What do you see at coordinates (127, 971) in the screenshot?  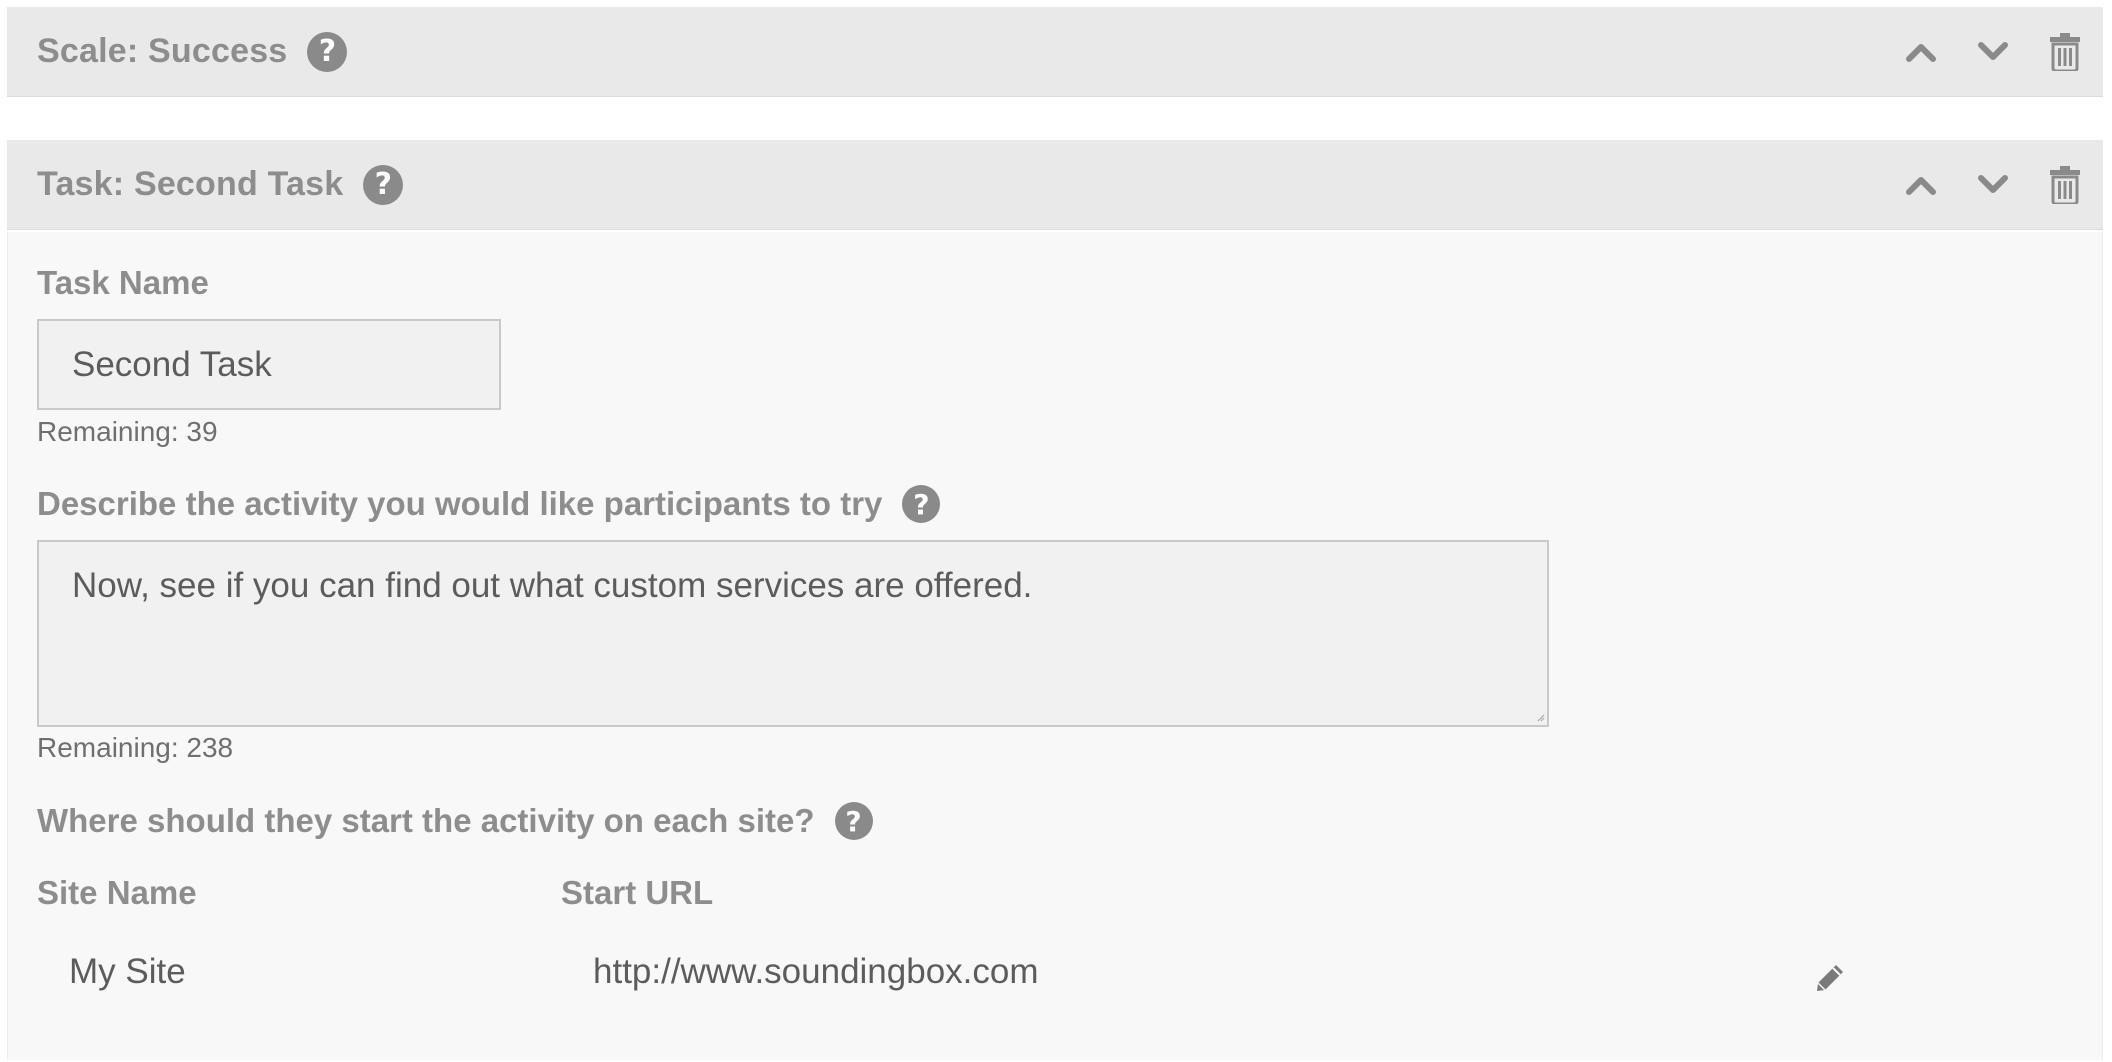 I see `site-name-cell: My Site` at bounding box center [127, 971].